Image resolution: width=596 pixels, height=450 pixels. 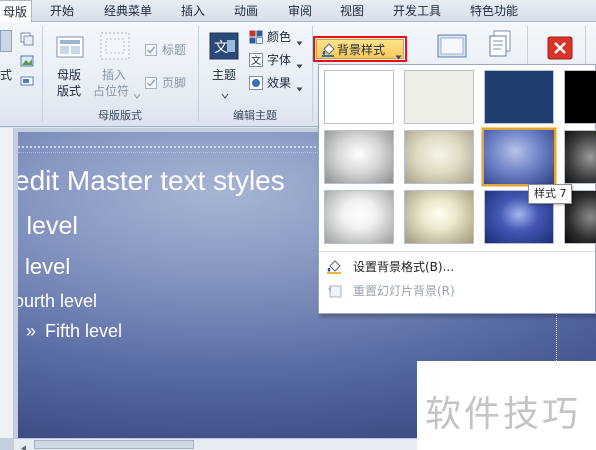 I want to click on master-layout-label-1: 母版, so click(x=69, y=75).